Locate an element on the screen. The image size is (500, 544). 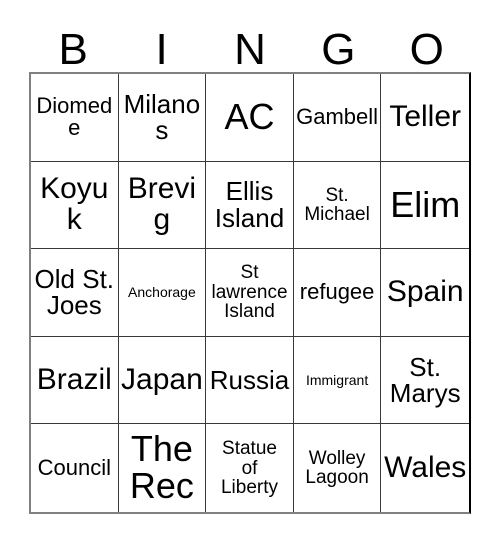
bingo-cell-label: Koyuk is located at coordinates (74, 204).